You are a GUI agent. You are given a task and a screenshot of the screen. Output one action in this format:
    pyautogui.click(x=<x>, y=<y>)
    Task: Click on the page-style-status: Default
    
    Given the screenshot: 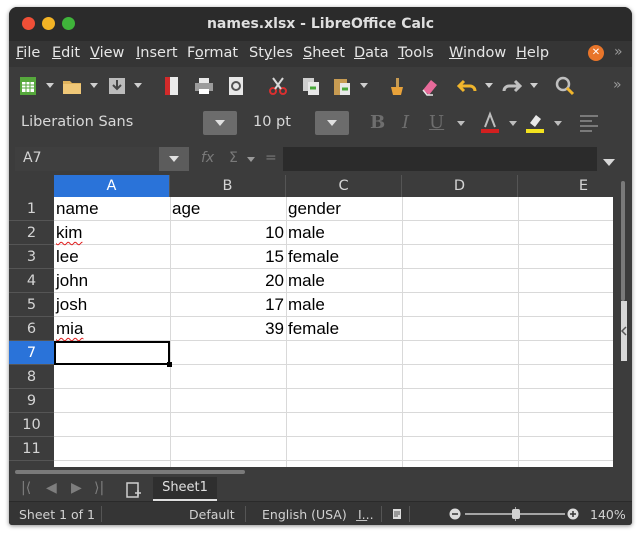 What is the action you would take?
    pyautogui.click(x=212, y=514)
    